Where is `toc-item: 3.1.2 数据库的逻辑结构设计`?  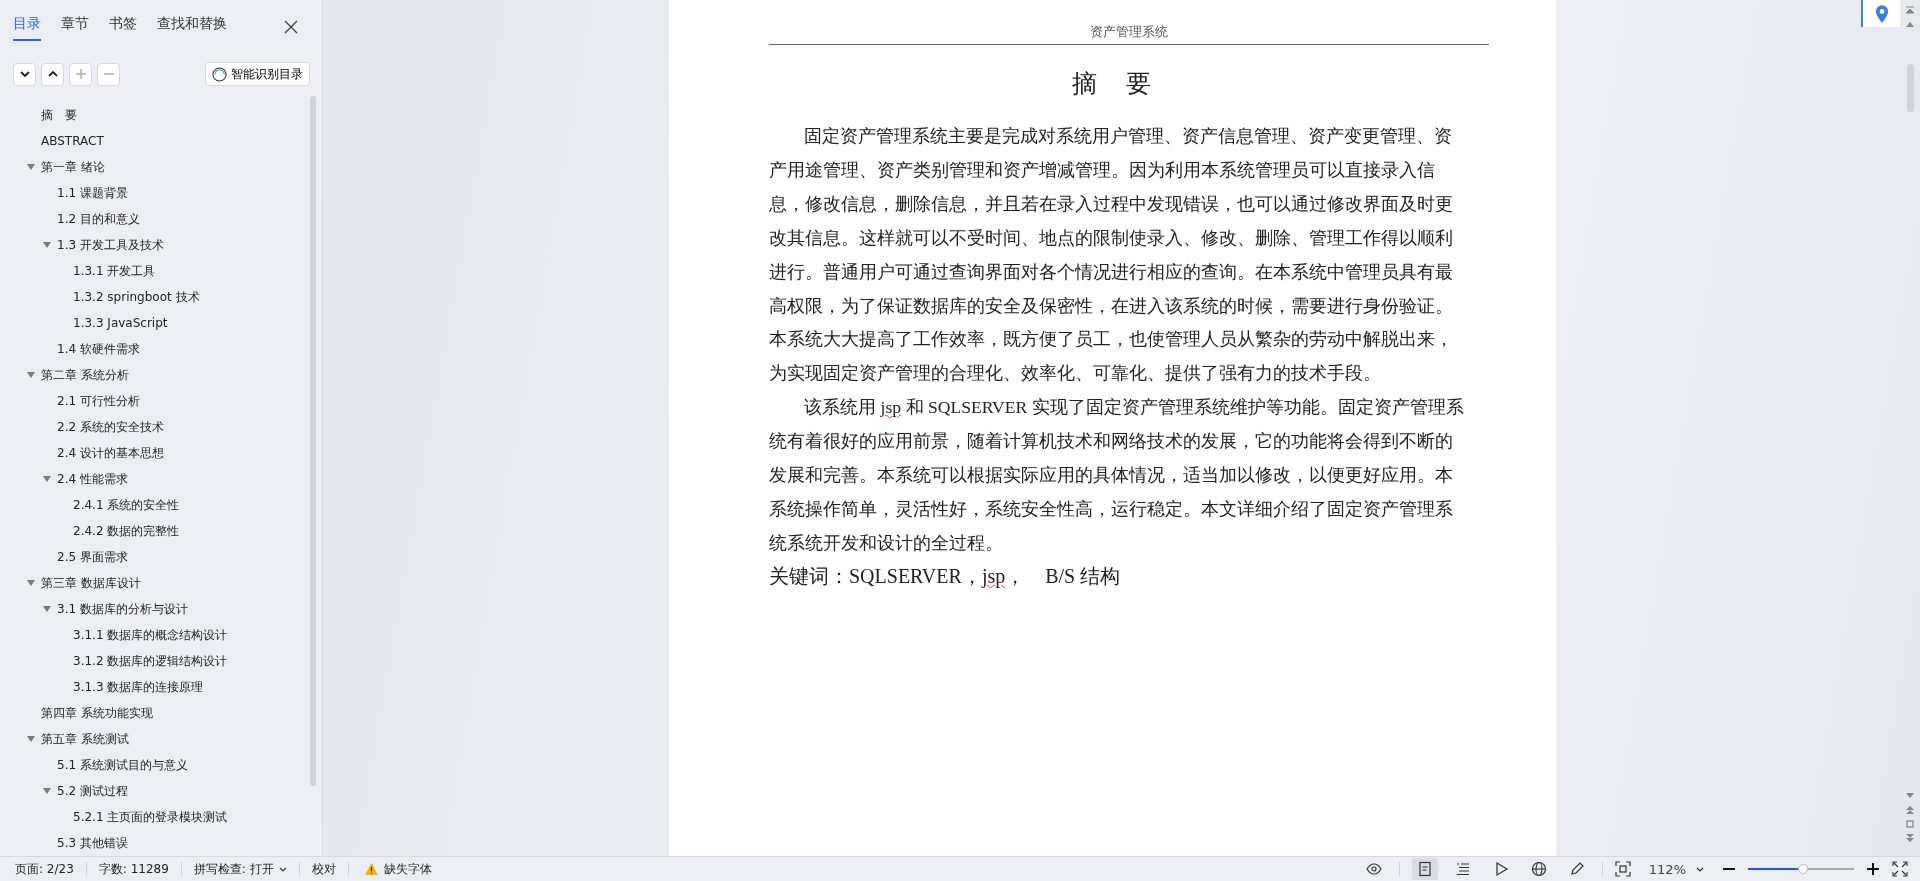
toc-item: 3.1.2 数据库的逻辑结构设计 is located at coordinates (150, 661).